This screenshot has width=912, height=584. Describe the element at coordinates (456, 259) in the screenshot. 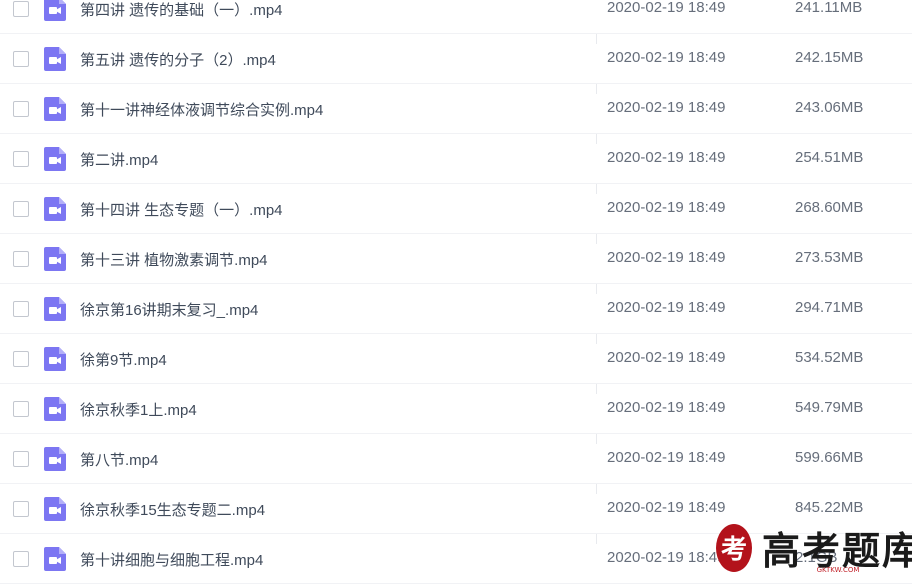

I see `file-row: 第十三讲 植物激素调节.mp4 2020-02-19 18:49 273.53MB` at that location.